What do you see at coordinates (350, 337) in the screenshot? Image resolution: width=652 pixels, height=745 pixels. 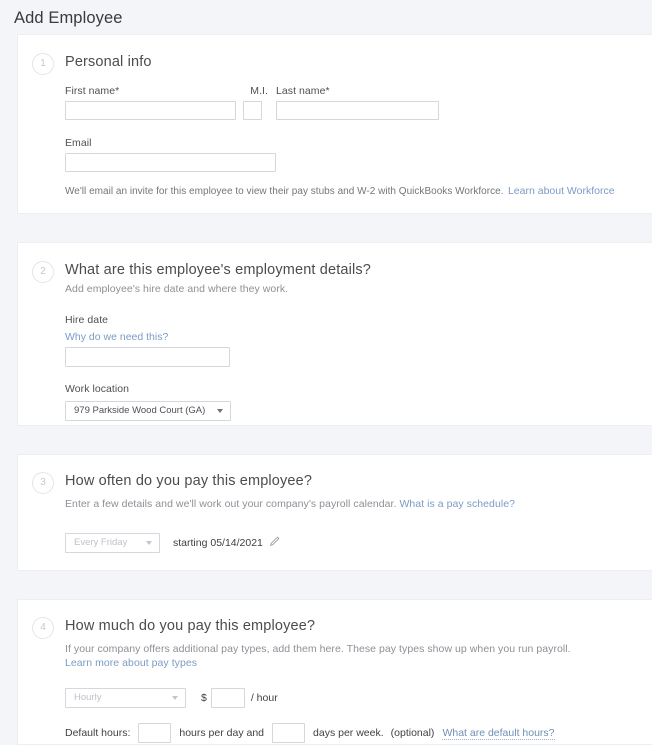 I see `why-do-we-need-this-link: Why do we need this?` at bounding box center [350, 337].